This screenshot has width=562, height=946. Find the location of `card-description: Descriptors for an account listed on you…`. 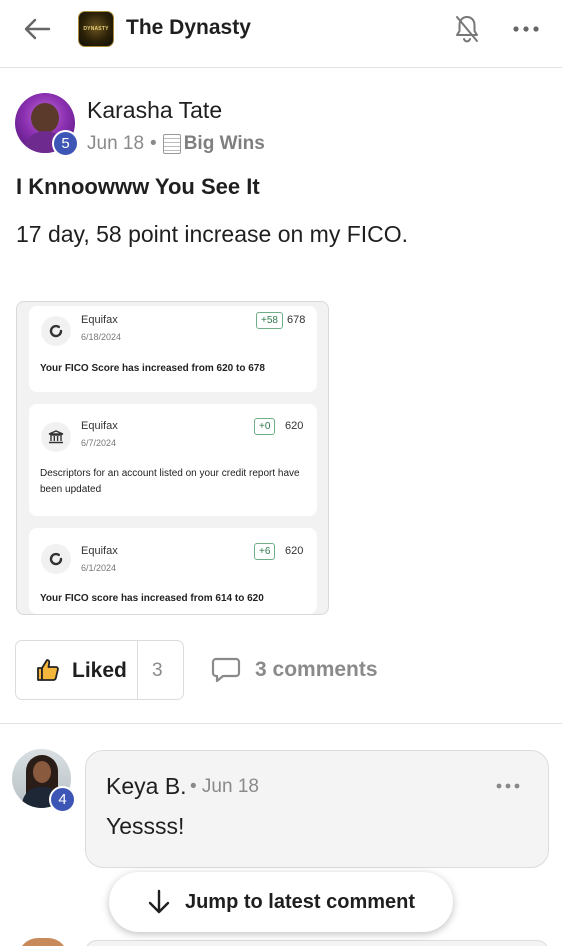

card-description: Descriptors for an account listed on you… is located at coordinates (170, 481).